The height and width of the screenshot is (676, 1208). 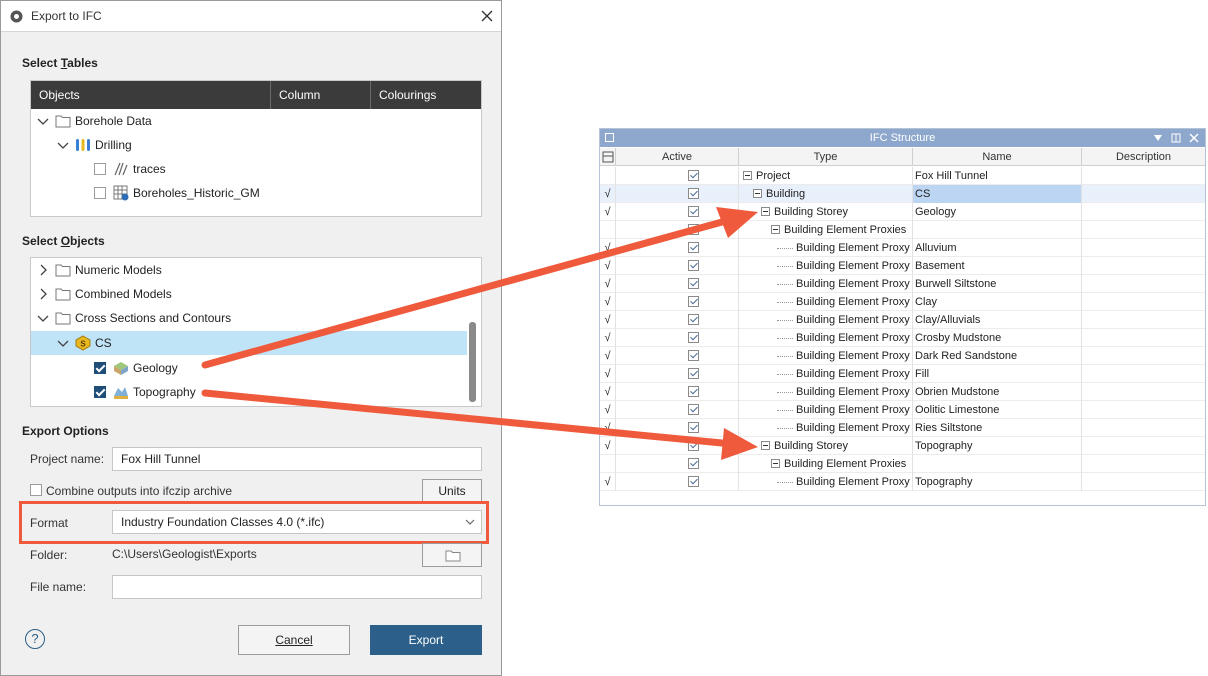 I want to click on ifc-row: √ Building Element Proxy Alluvium, so click(x=902, y=248).